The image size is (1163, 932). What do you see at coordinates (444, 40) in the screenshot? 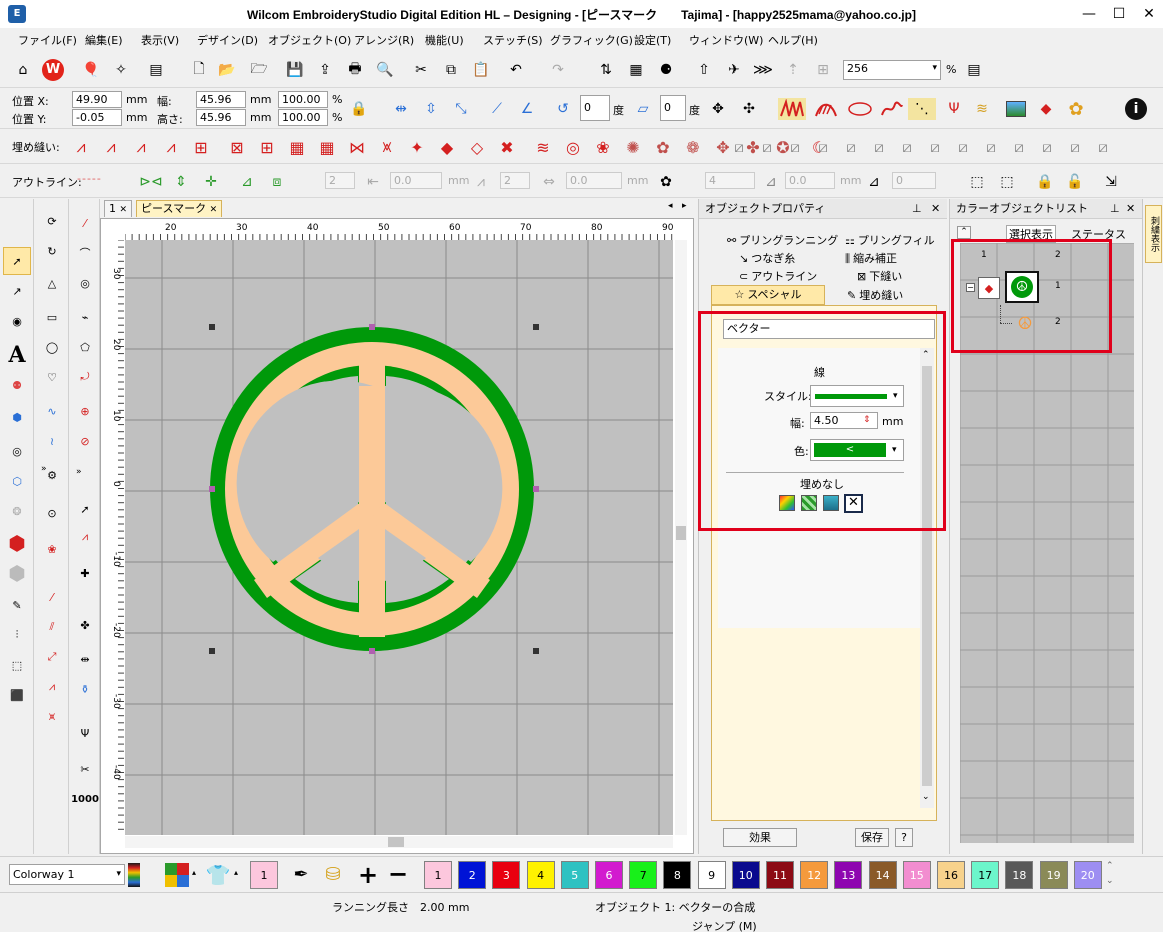
I see `menu-function: 機能(U)` at bounding box center [444, 40].